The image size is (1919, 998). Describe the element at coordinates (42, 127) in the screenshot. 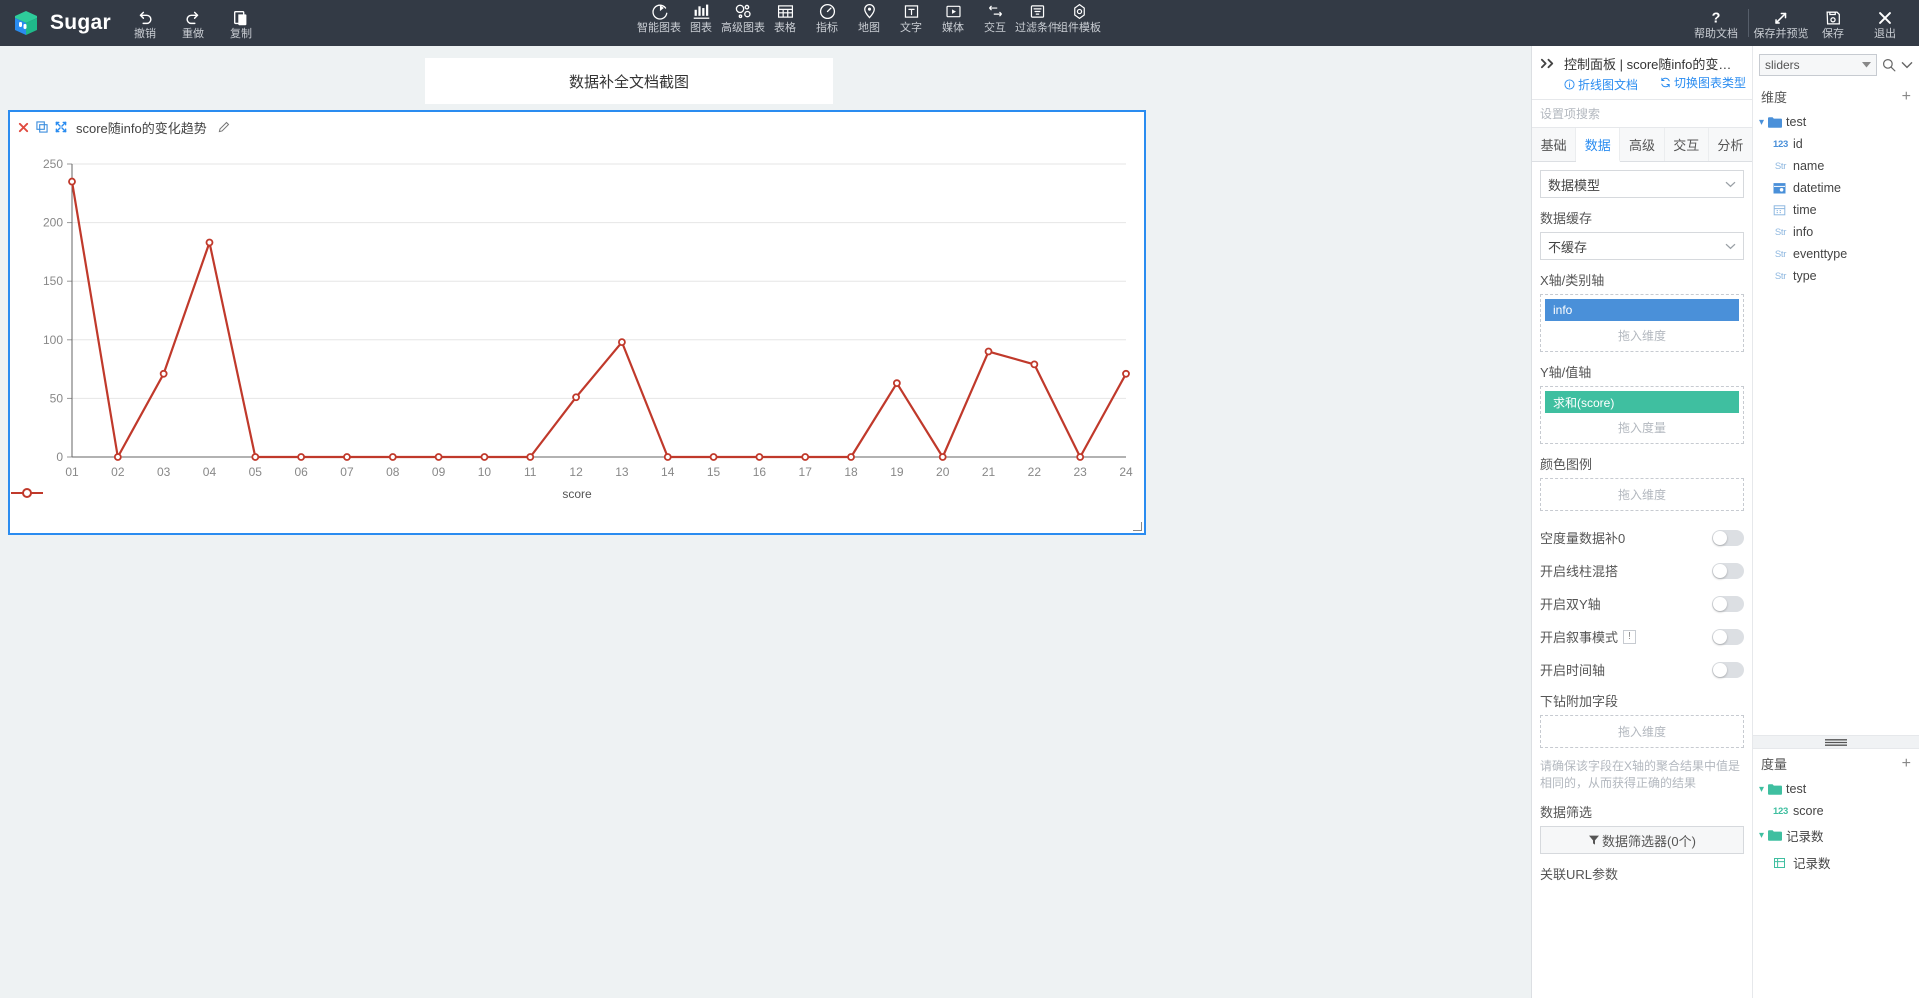

I see `duplicate-icon` at that location.